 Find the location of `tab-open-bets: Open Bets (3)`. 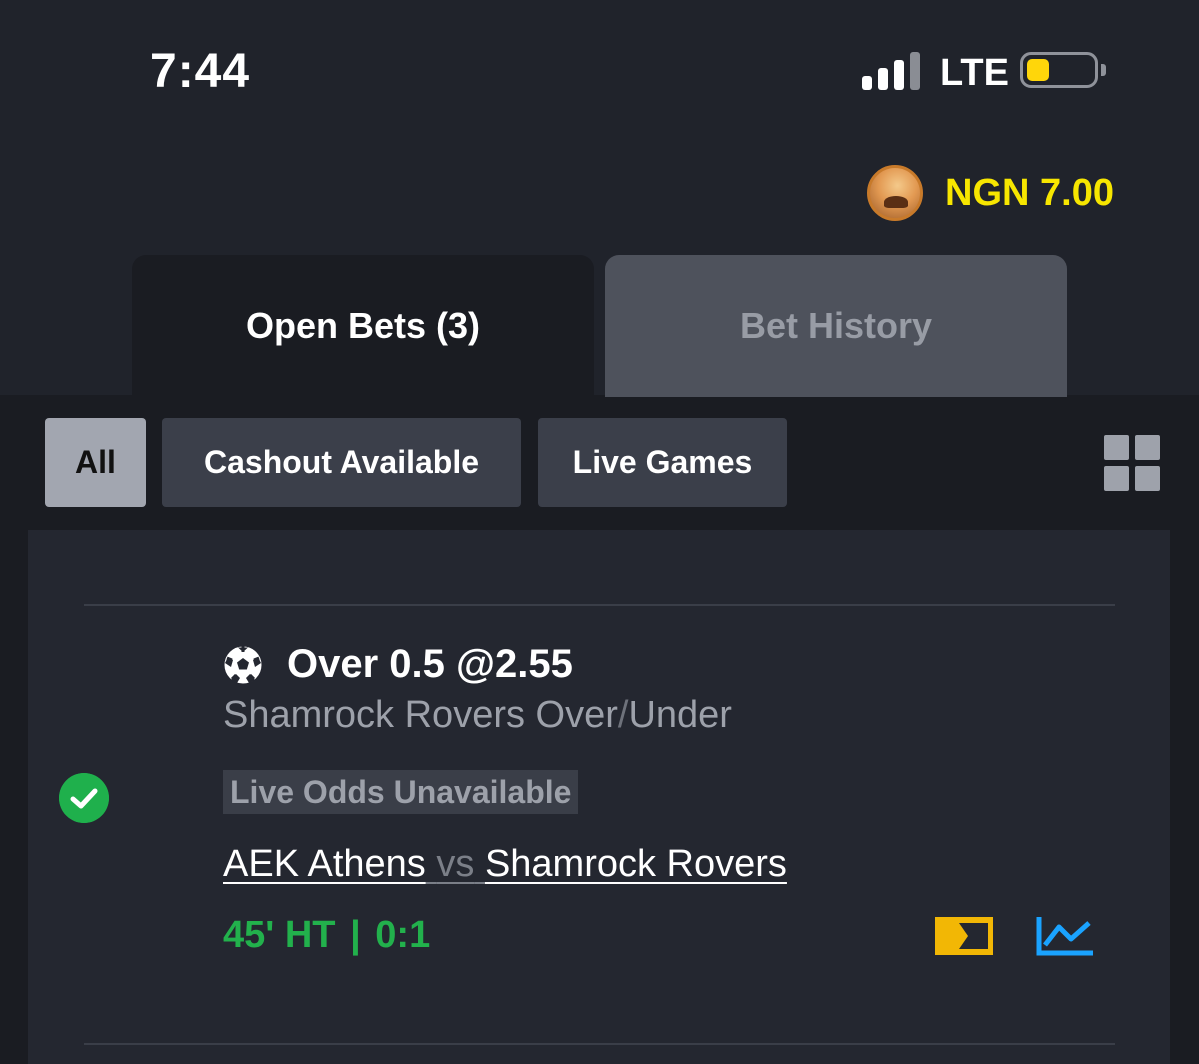

tab-open-bets: Open Bets (3) is located at coordinates (363, 326).